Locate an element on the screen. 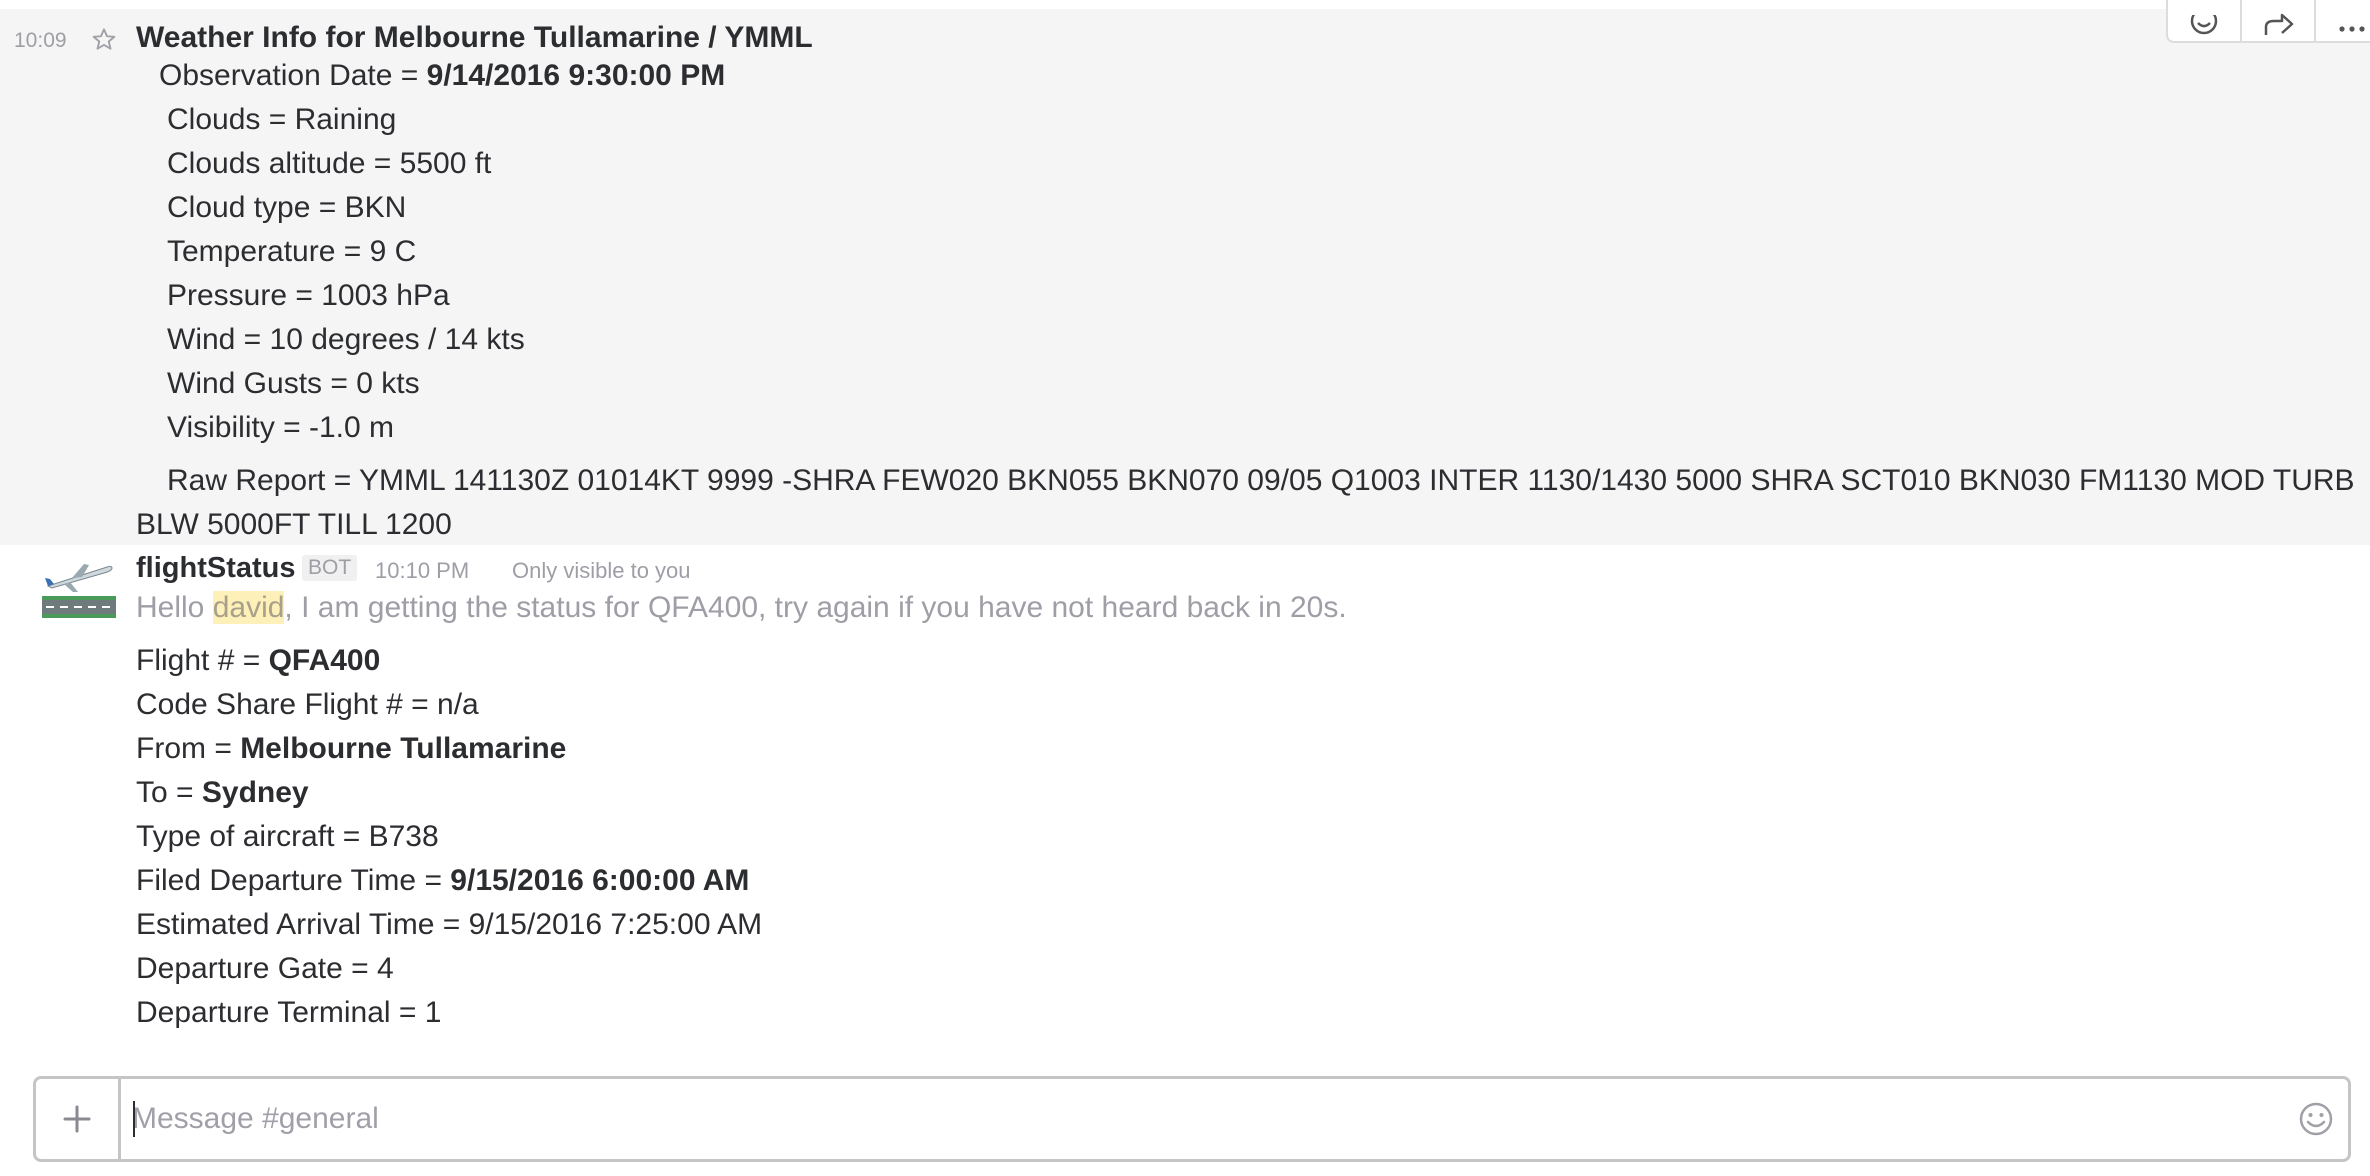 This screenshot has width=2370, height=1176. visibility-line: Visibility = -1.0 m is located at coordinates (281, 427).